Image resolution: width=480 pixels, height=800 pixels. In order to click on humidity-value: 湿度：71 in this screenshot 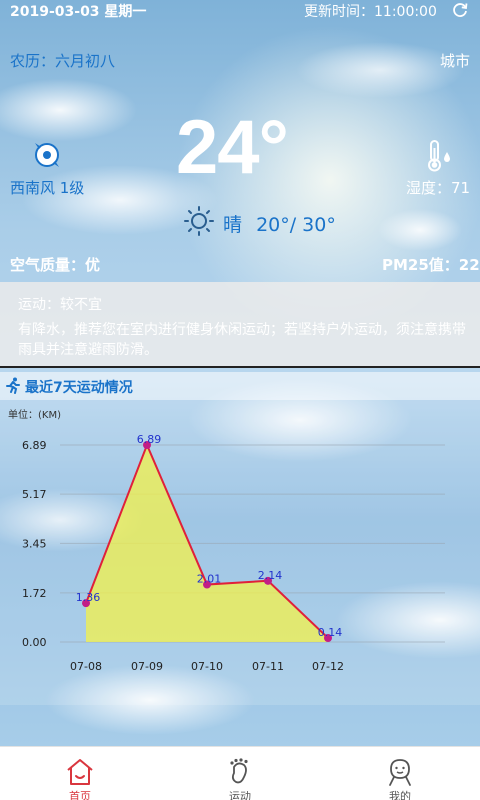, I will do `click(438, 188)`.